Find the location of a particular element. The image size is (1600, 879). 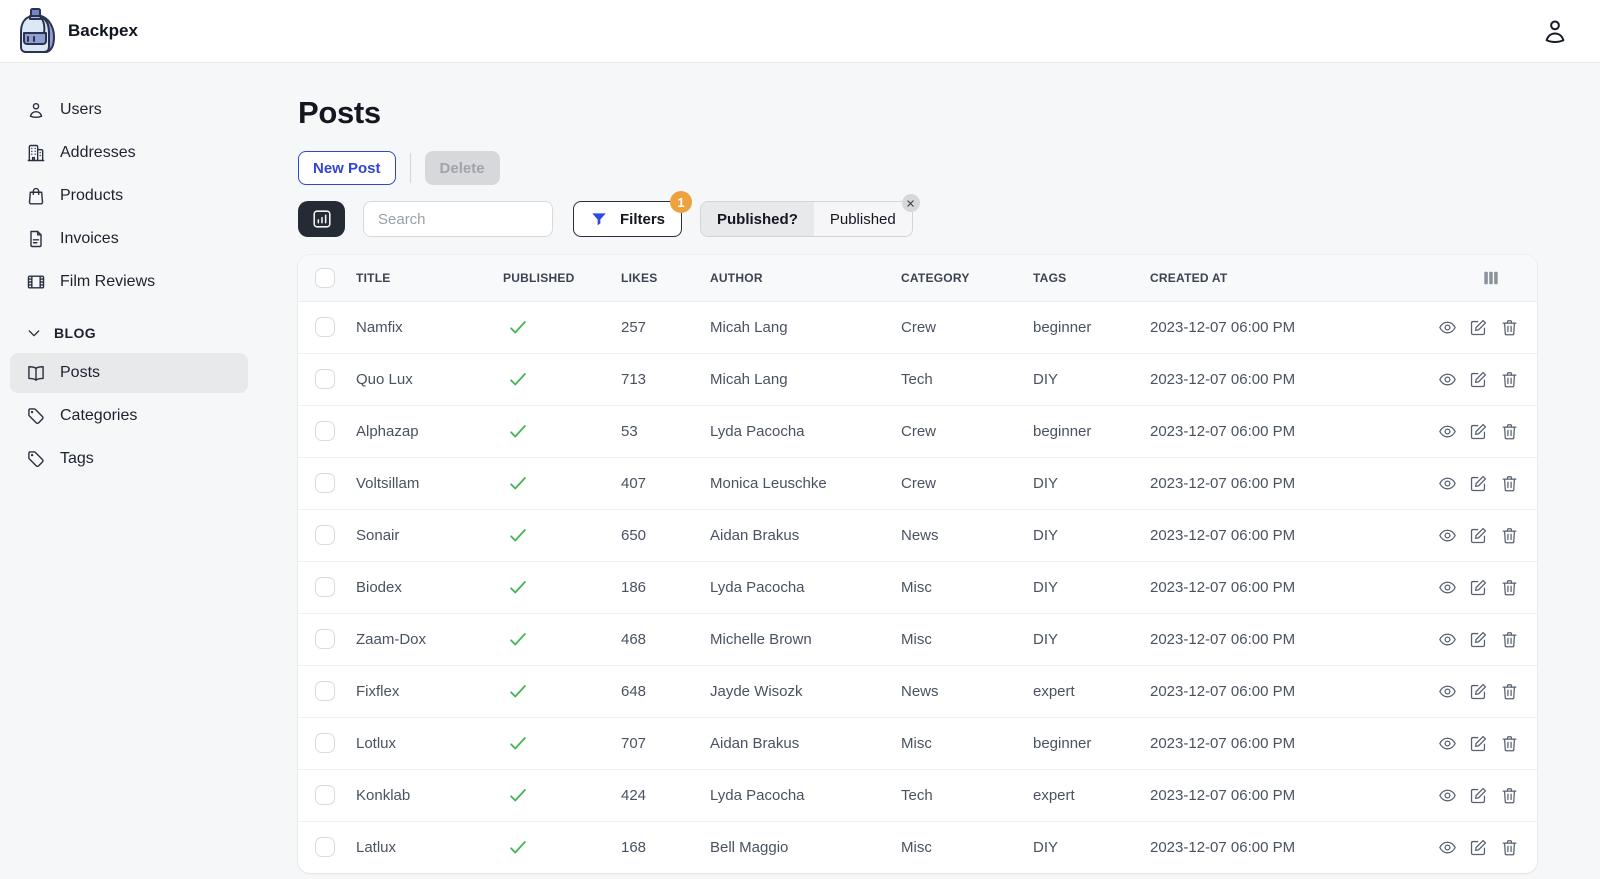

sidebar-item-products: Products is located at coordinates (129, 196).